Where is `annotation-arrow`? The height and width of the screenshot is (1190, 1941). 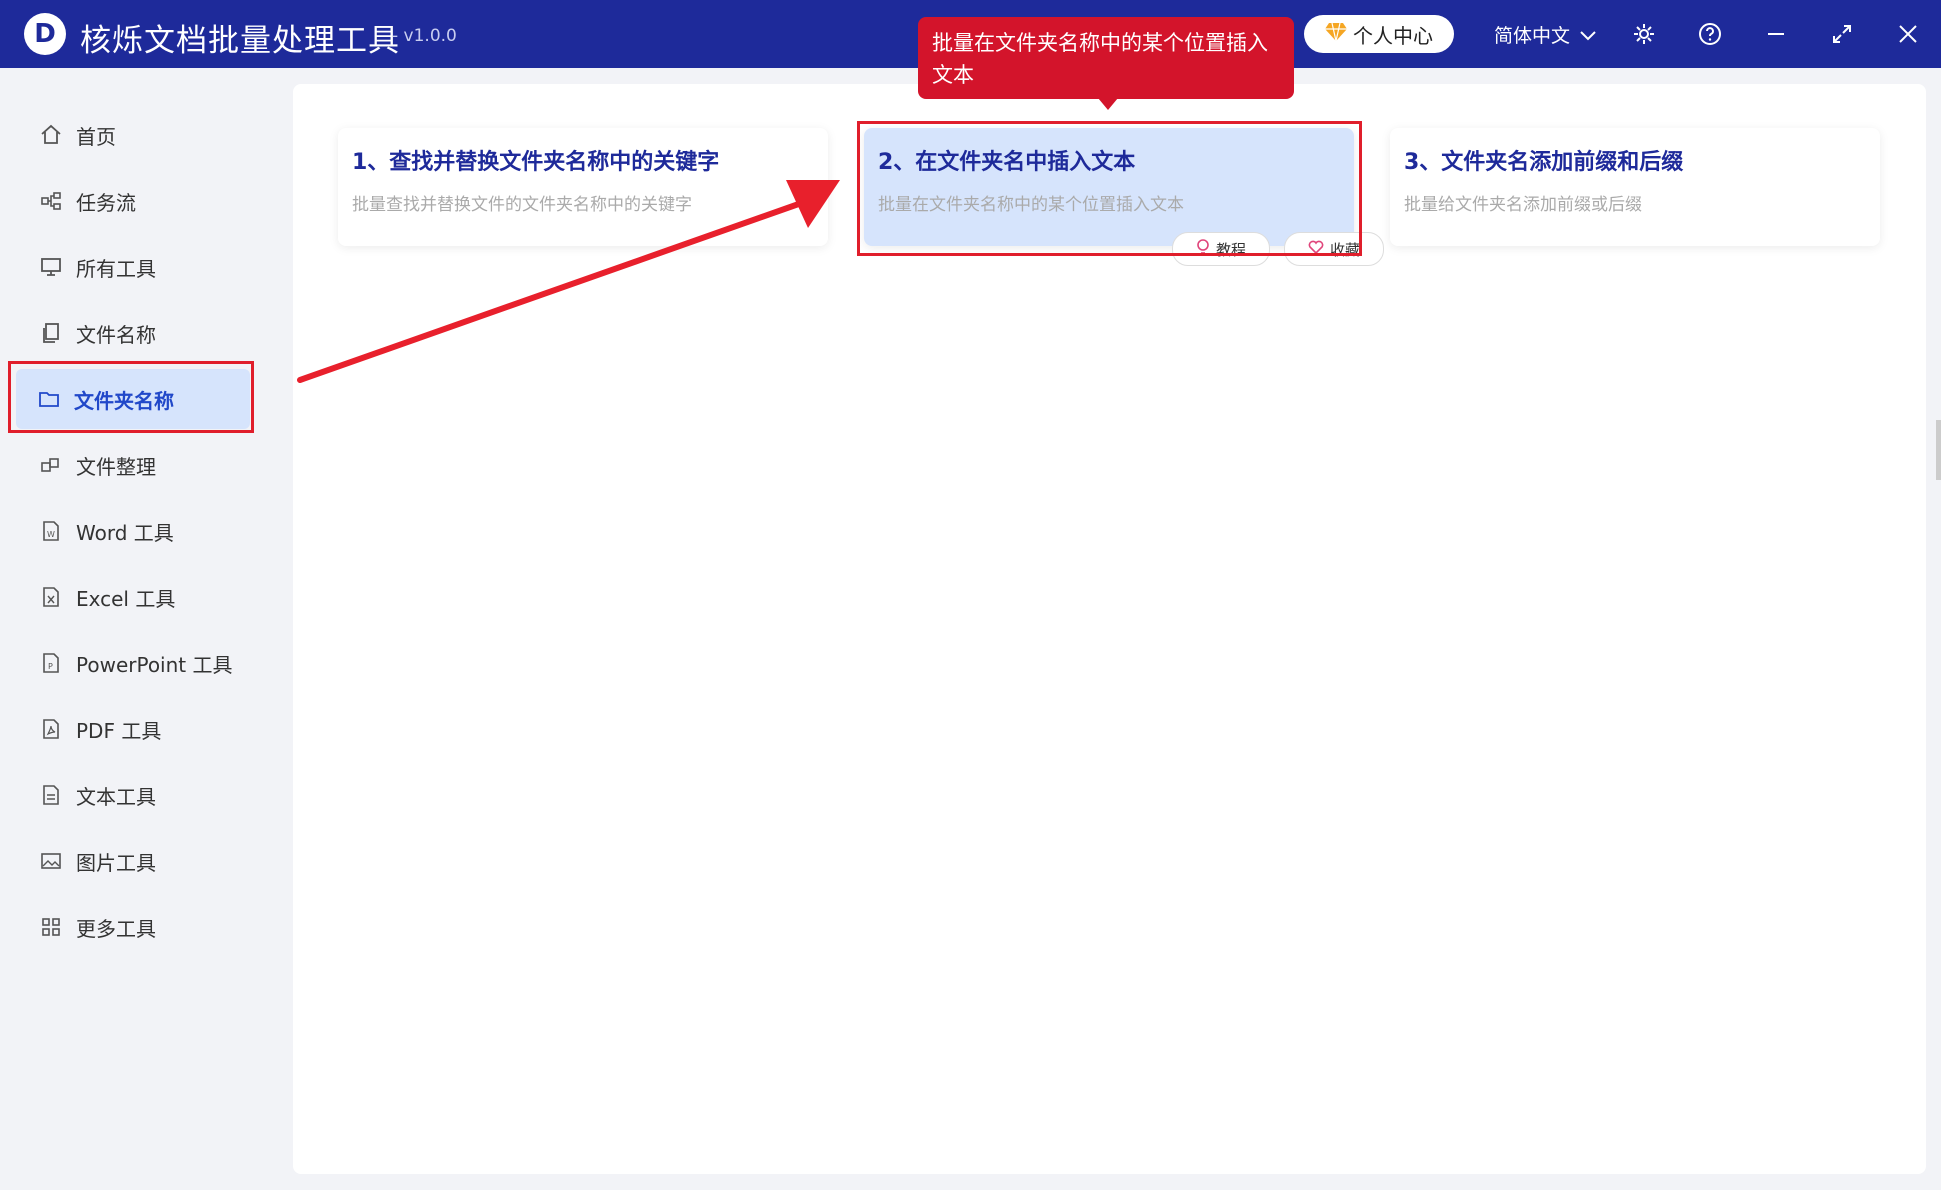
annotation-arrow is located at coordinates (568, 281).